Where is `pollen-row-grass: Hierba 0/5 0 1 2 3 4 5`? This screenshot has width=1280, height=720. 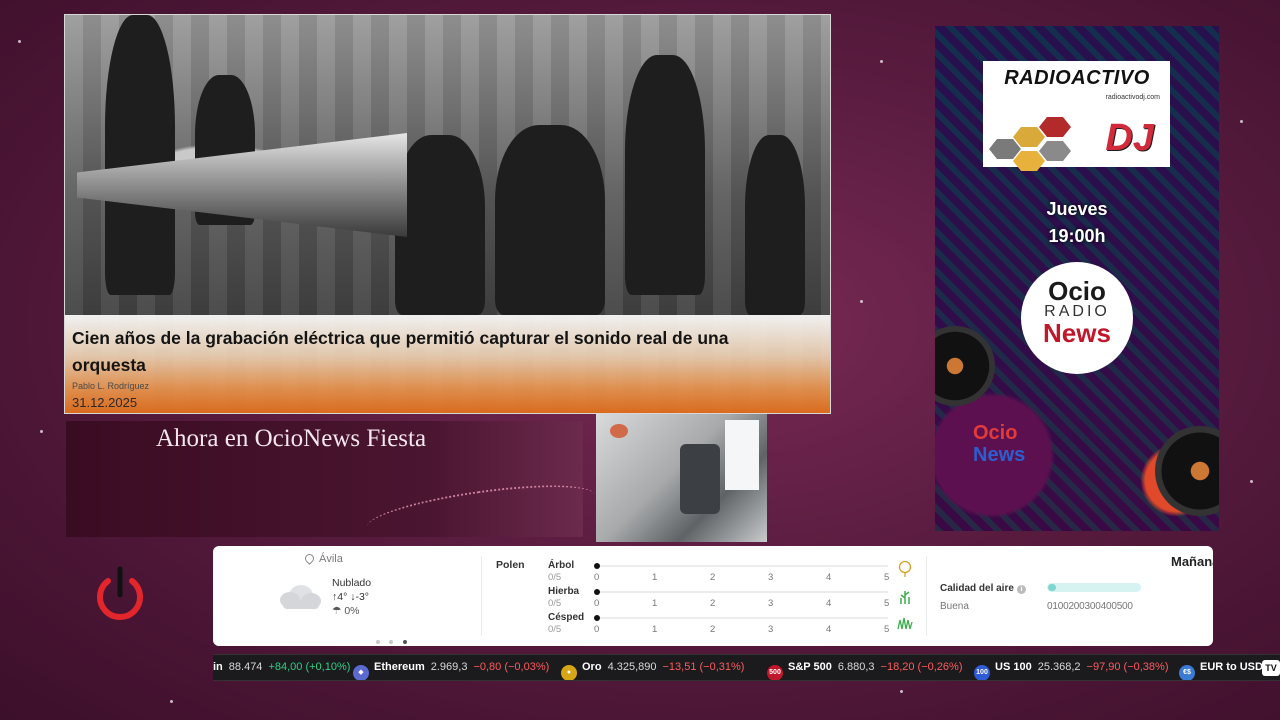
pollen-row-grass: Hierba 0/5 0 1 2 3 4 5 is located at coordinates (719, 597).